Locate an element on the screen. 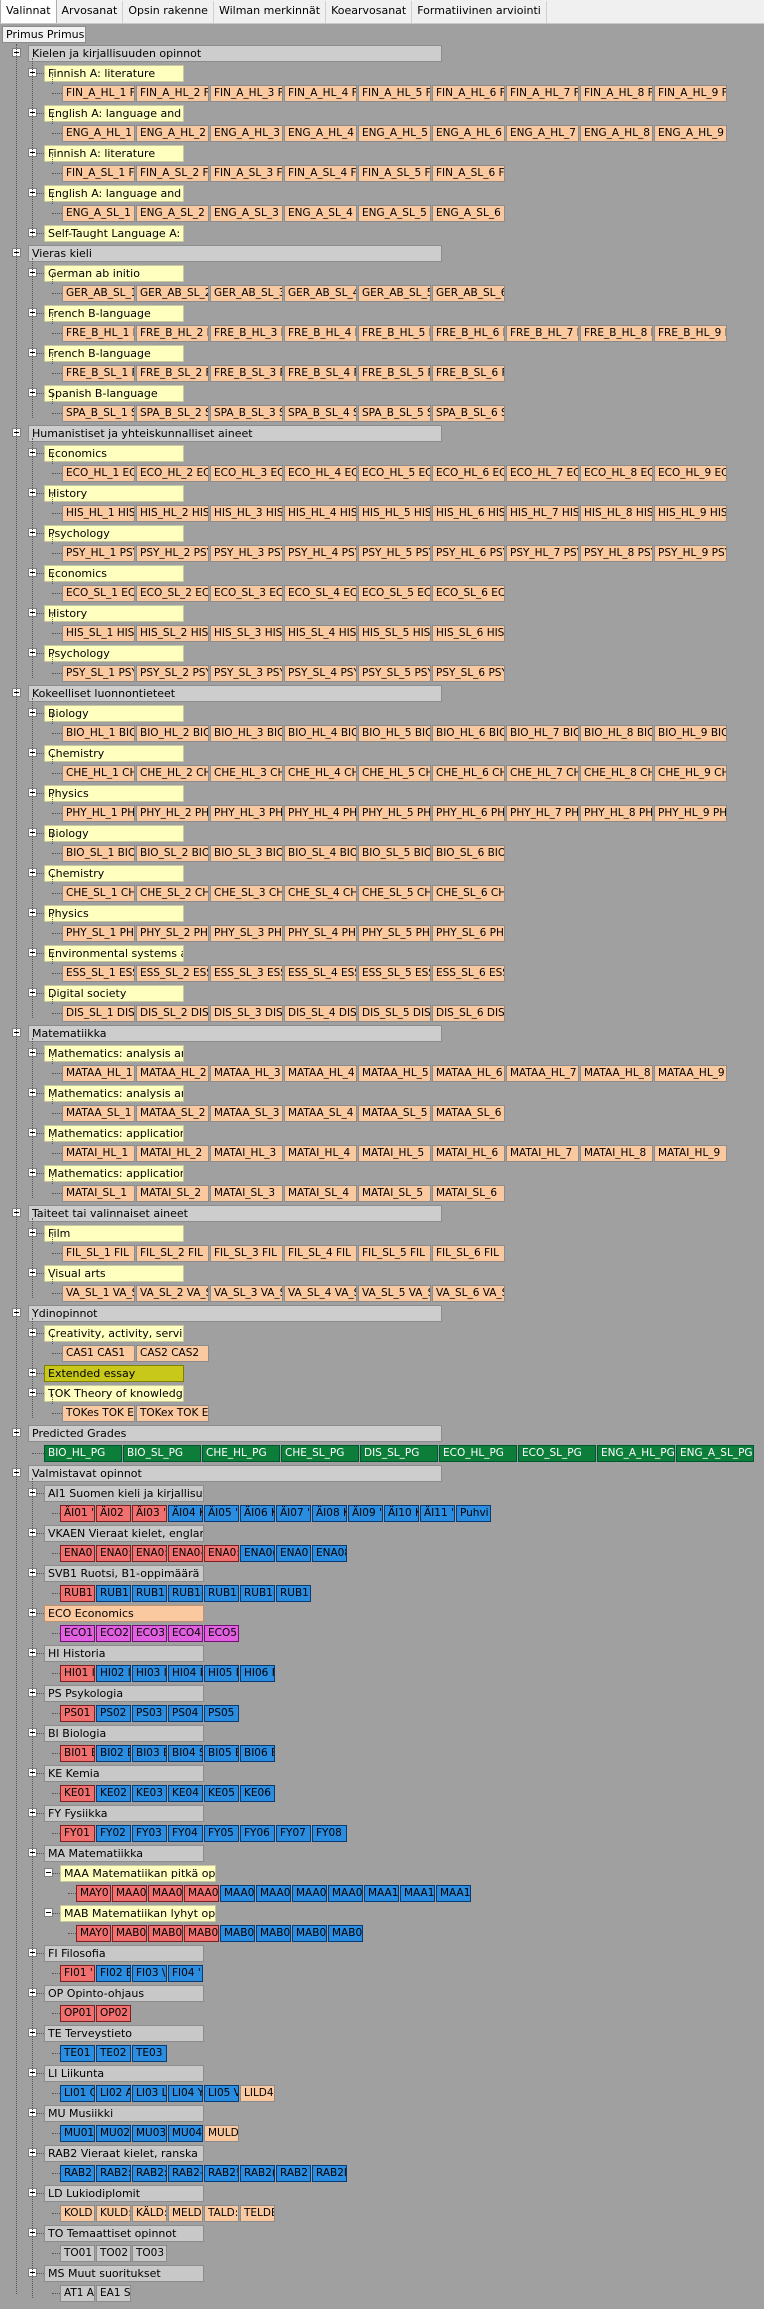 This screenshot has width=764, height=2309. course-chip: BI05 E is located at coordinates (221, 1753).